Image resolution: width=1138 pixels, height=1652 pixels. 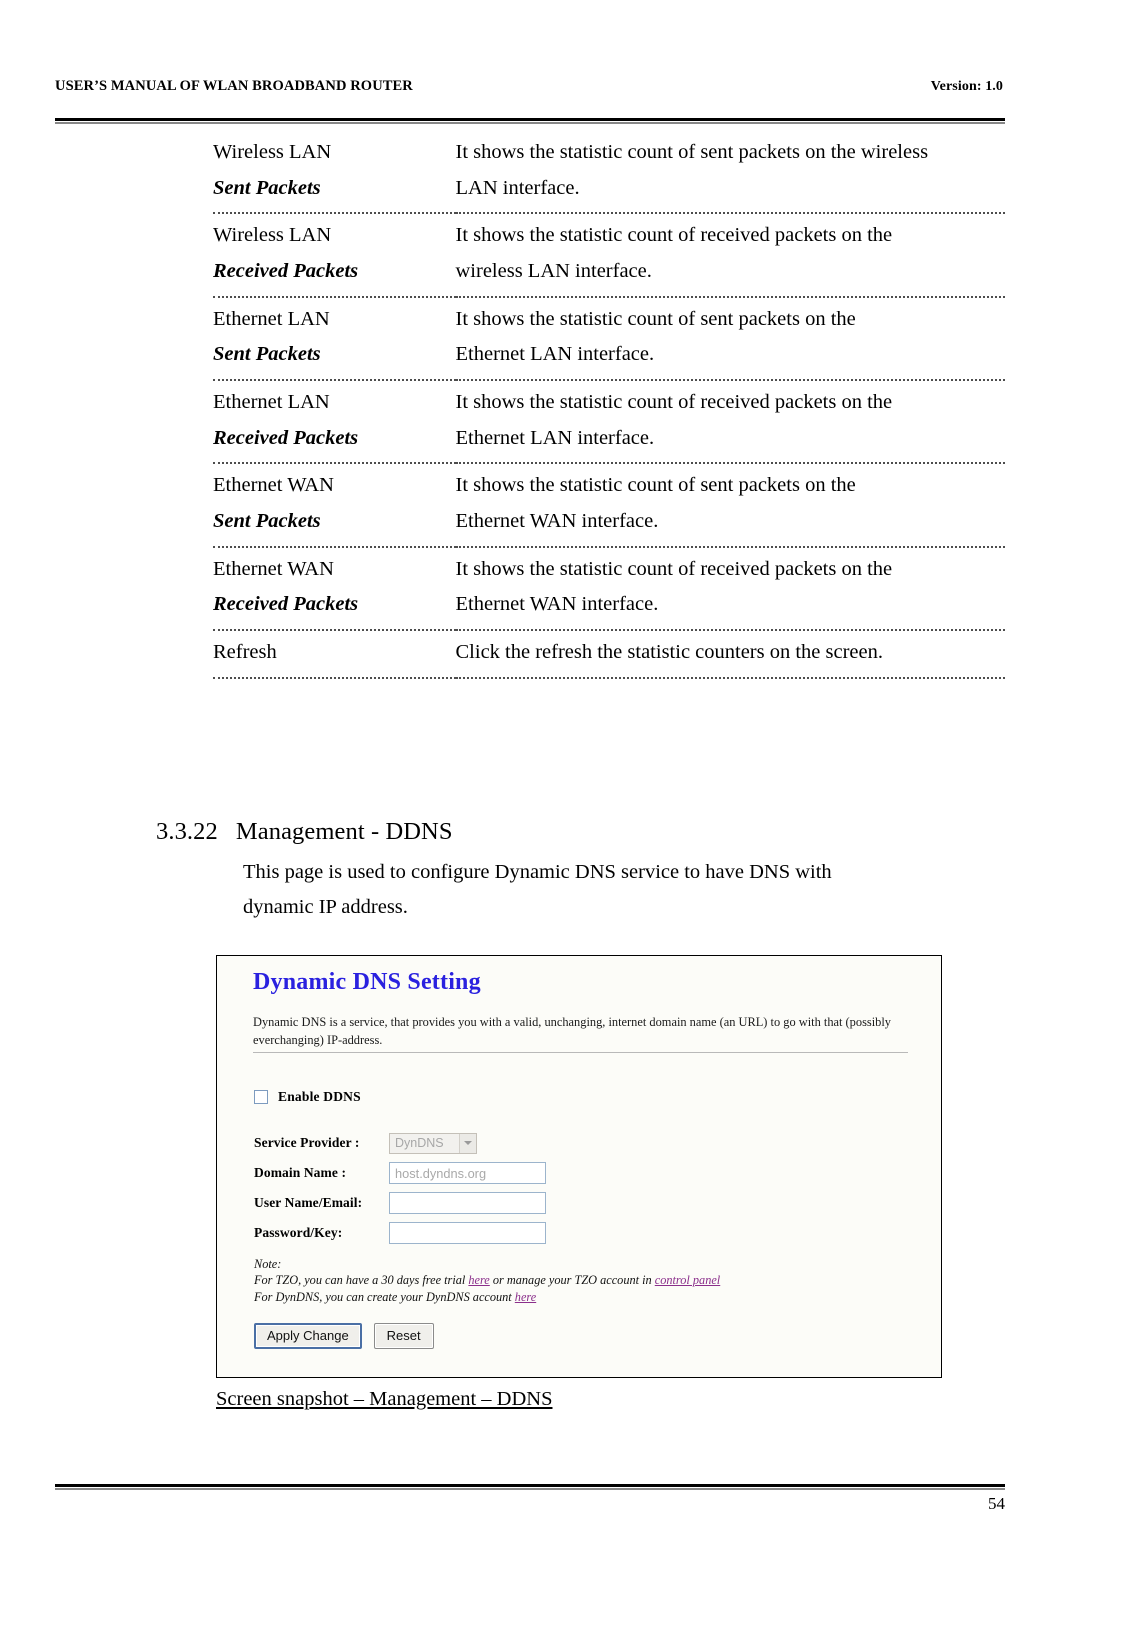 What do you see at coordinates (467, 1233) in the screenshot?
I see `password-input` at bounding box center [467, 1233].